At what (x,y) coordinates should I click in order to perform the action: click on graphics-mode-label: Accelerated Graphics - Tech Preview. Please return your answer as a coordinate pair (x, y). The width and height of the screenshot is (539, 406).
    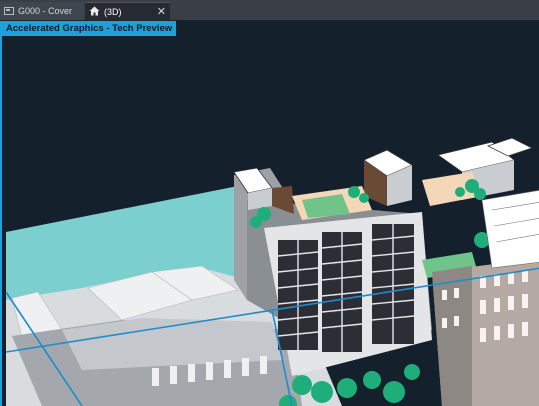
    Looking at the image, I should click on (89, 28).